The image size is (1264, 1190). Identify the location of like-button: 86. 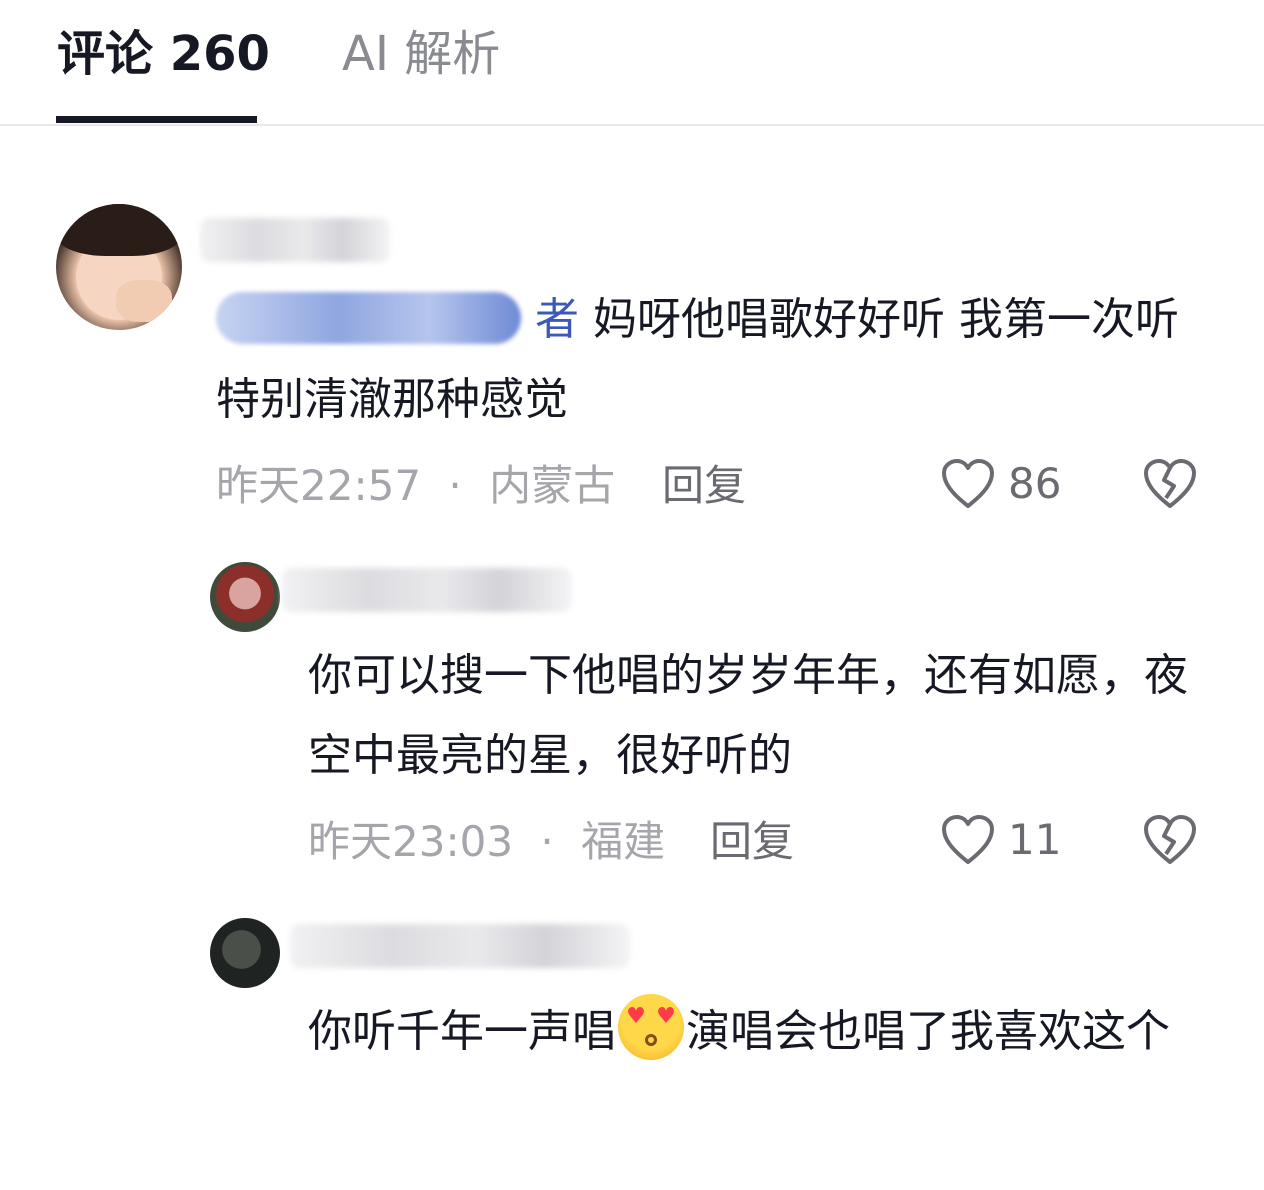
(1000, 484).